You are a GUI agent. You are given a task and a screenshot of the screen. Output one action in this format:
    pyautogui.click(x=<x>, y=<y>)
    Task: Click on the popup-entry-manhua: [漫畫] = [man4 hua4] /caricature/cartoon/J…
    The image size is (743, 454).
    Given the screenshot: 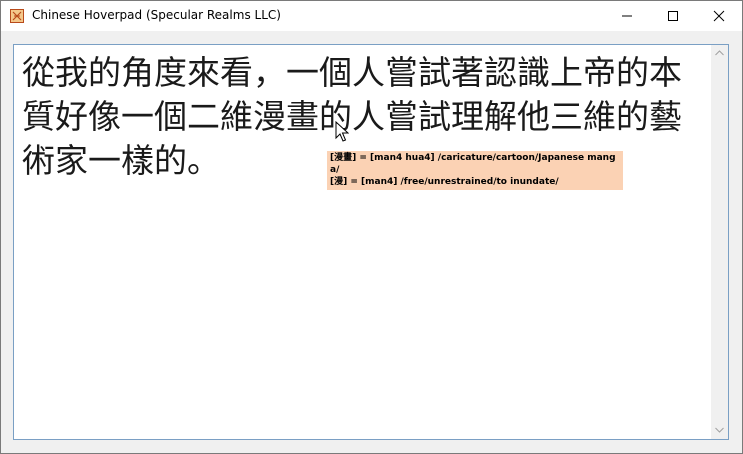 What is the action you would take?
    pyautogui.click(x=473, y=164)
    